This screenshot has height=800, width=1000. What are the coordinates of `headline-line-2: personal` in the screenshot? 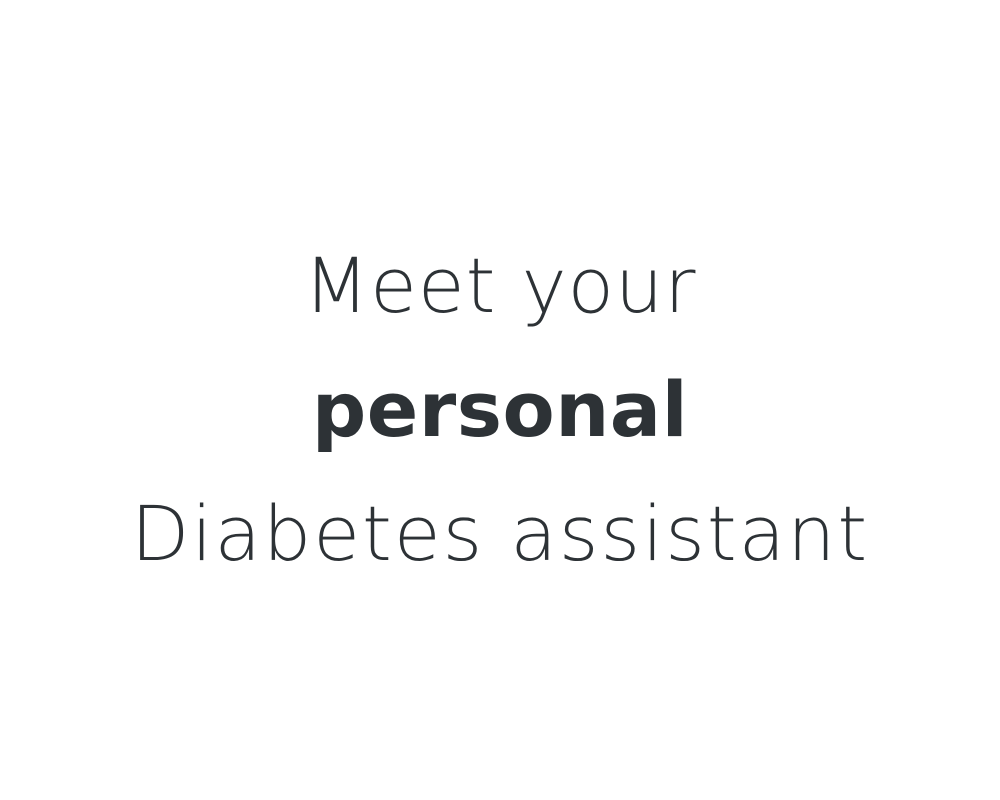 It's located at (500, 409).